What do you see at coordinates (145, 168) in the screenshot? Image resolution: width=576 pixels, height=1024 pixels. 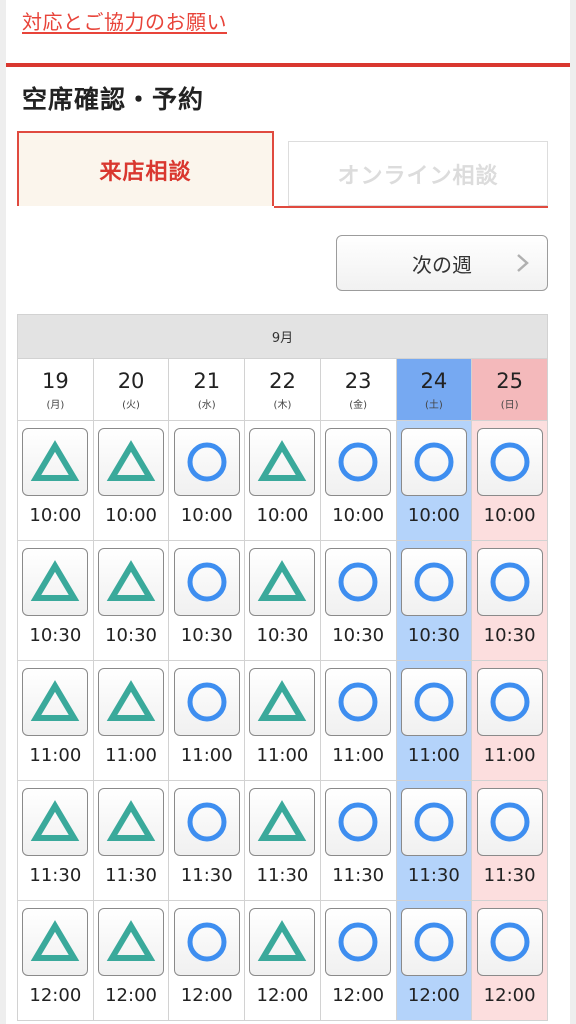 I see `tab-in-store-consultation: 来店相談` at bounding box center [145, 168].